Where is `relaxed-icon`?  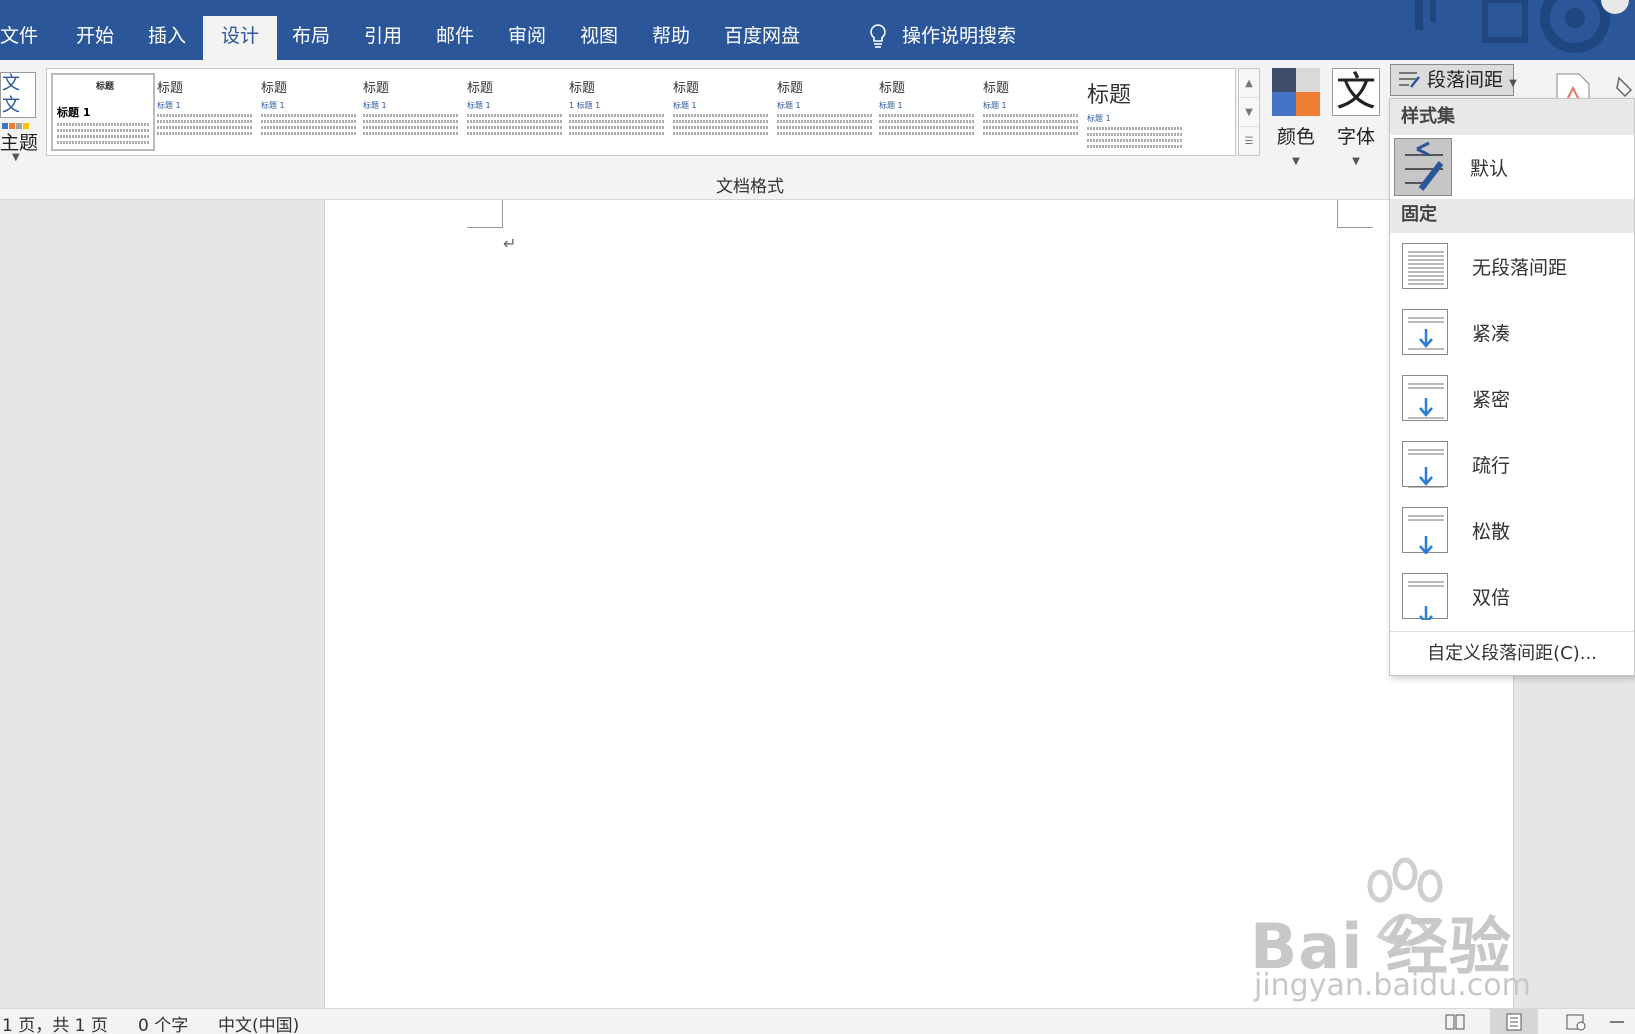 relaxed-icon is located at coordinates (1425, 532).